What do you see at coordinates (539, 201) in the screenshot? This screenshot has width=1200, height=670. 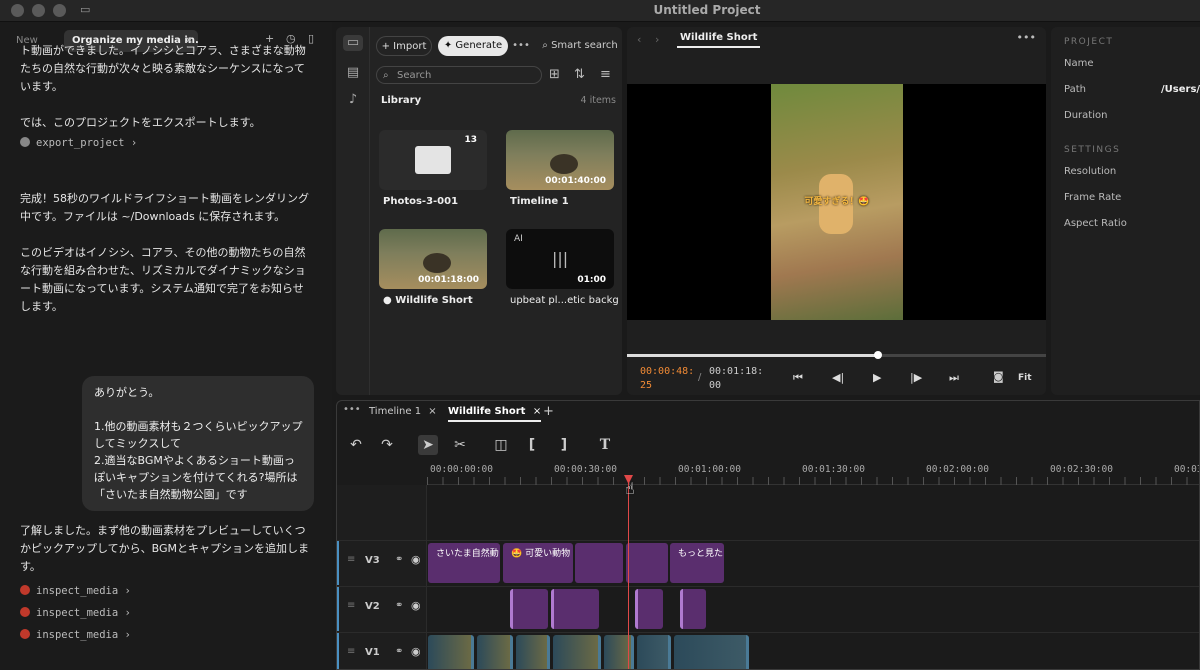 I see `media-item-name: Timeline 1` at bounding box center [539, 201].